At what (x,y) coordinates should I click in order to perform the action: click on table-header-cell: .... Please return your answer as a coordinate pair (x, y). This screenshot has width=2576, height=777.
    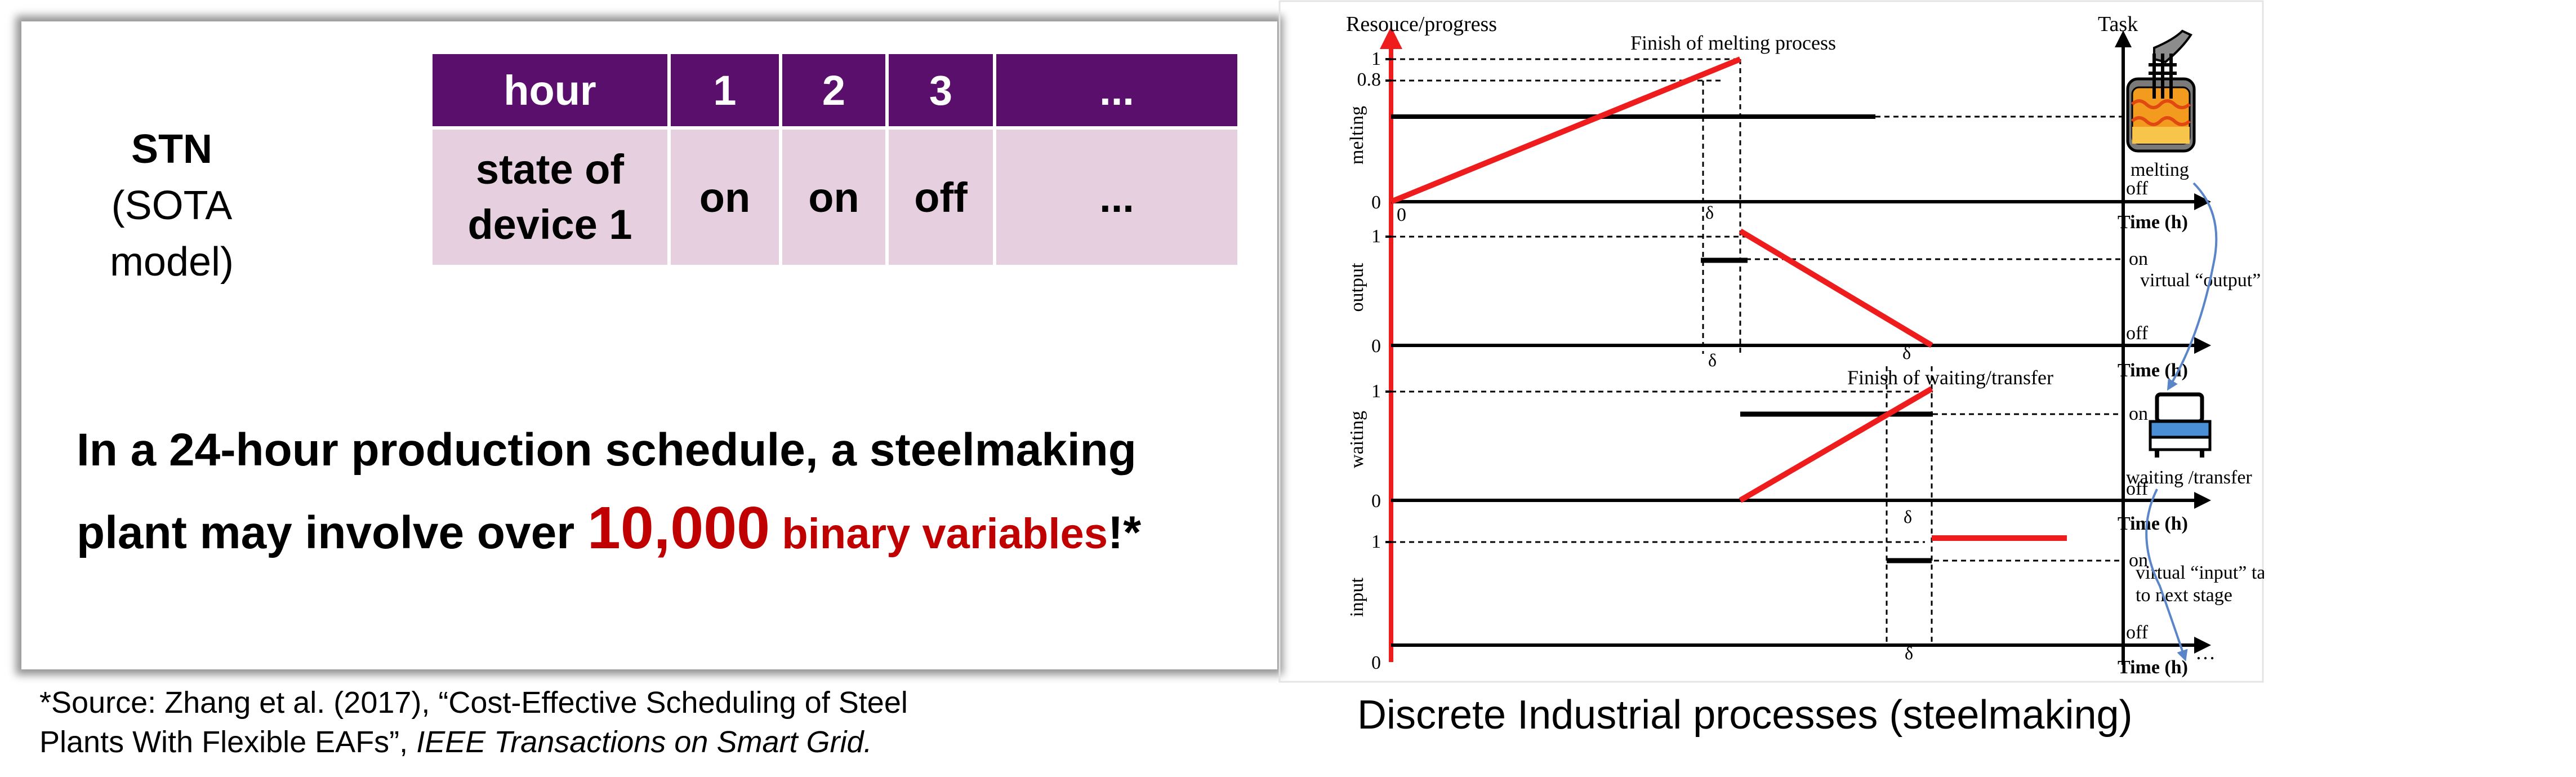
    Looking at the image, I should click on (1117, 90).